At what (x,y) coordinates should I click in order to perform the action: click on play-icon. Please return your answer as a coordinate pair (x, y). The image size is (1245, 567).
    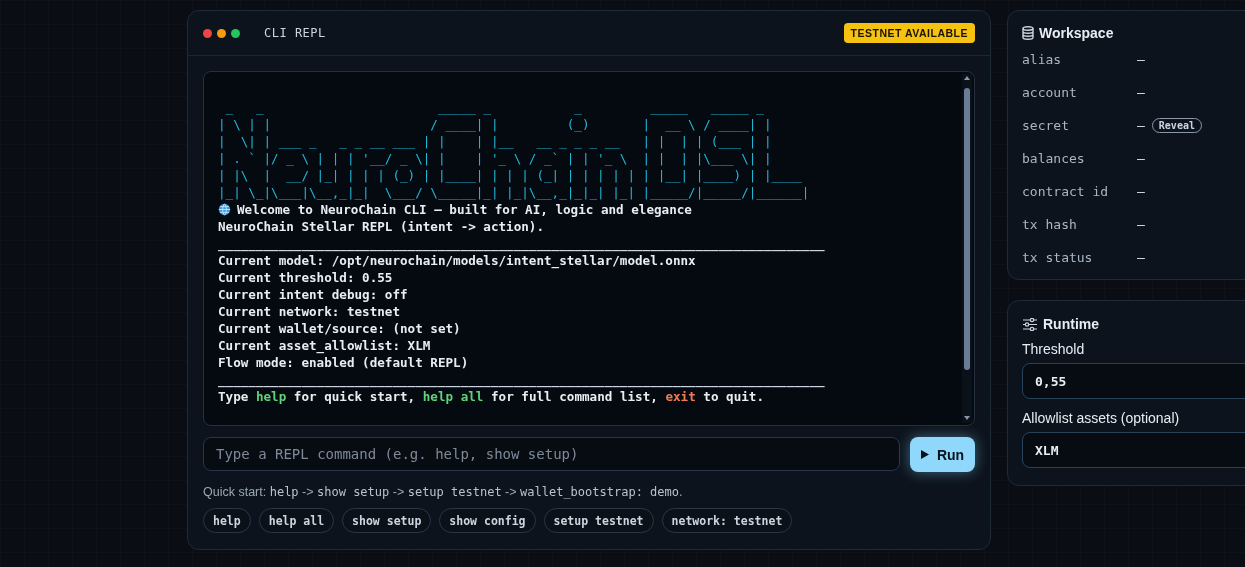
    Looking at the image, I should click on (924, 454).